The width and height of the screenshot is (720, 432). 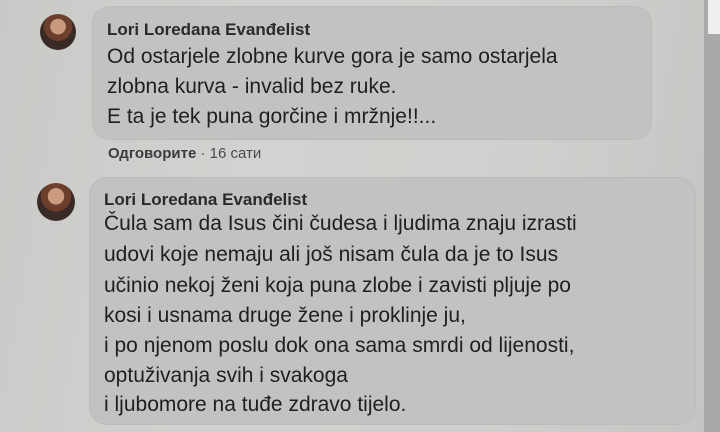 What do you see at coordinates (714, 17) in the screenshot?
I see `edge-highlight` at bounding box center [714, 17].